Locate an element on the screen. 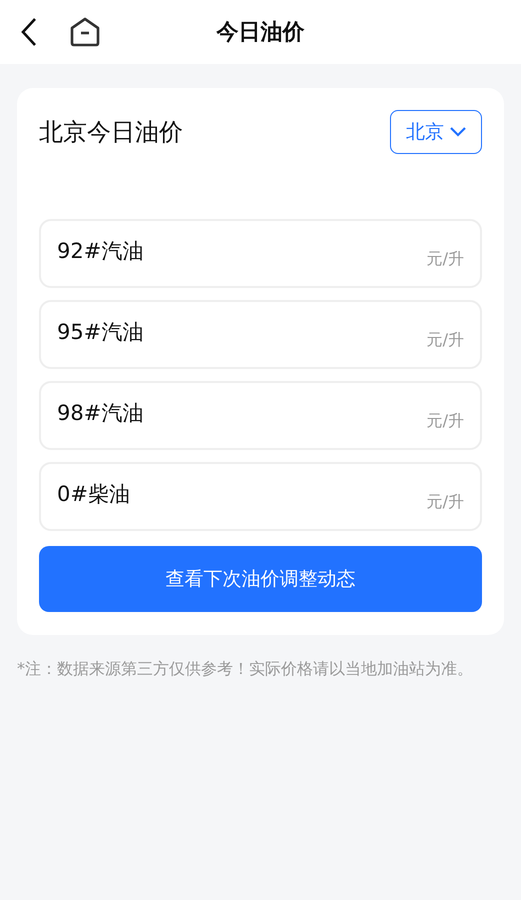 This screenshot has width=521, height=900. page-title: 今日油价 is located at coordinates (260, 32).